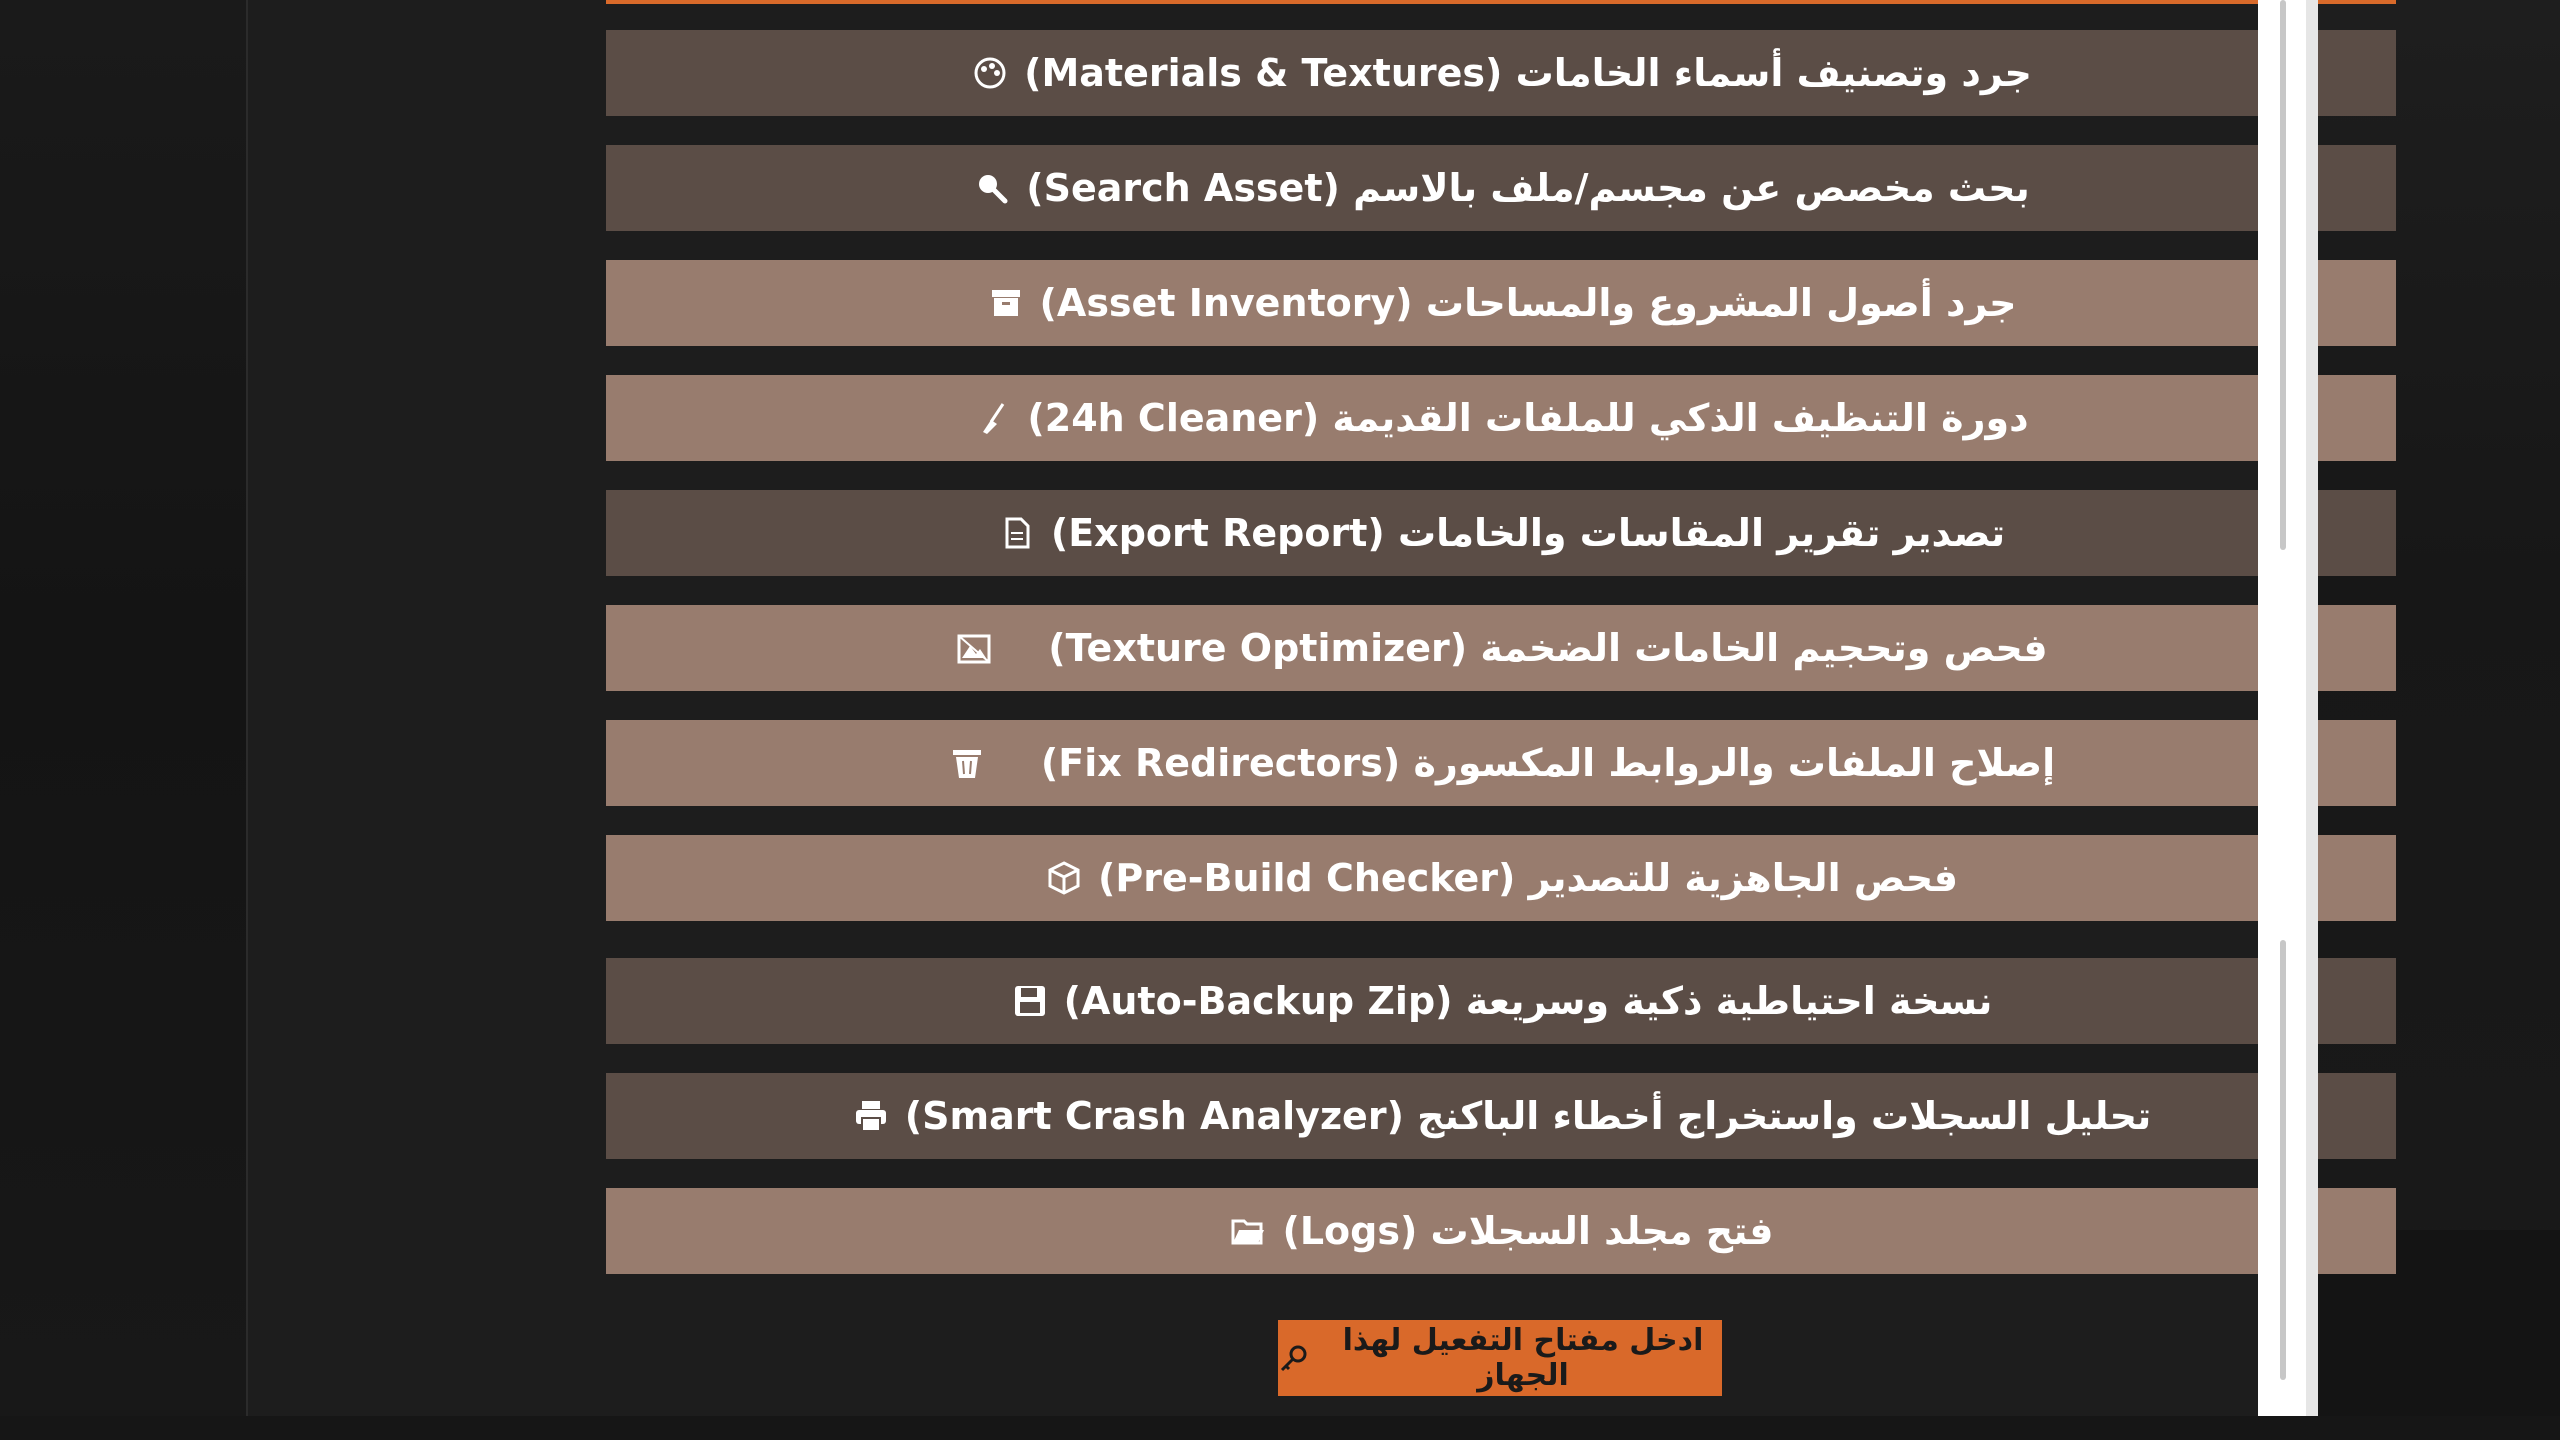  Describe the element at coordinates (1294, 1358) in the screenshot. I see `key-icon` at that location.